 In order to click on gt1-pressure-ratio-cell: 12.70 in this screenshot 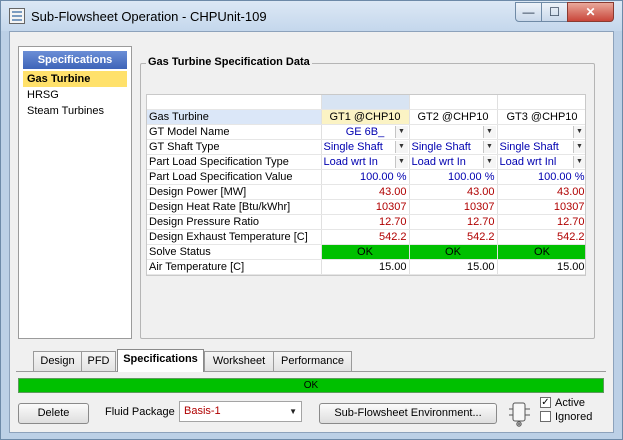, I will do `click(365, 222)`.